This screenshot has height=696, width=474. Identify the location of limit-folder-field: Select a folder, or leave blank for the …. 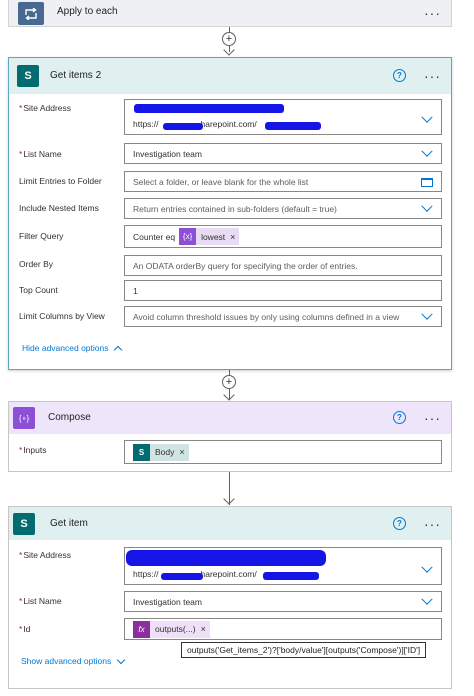
(283, 181).